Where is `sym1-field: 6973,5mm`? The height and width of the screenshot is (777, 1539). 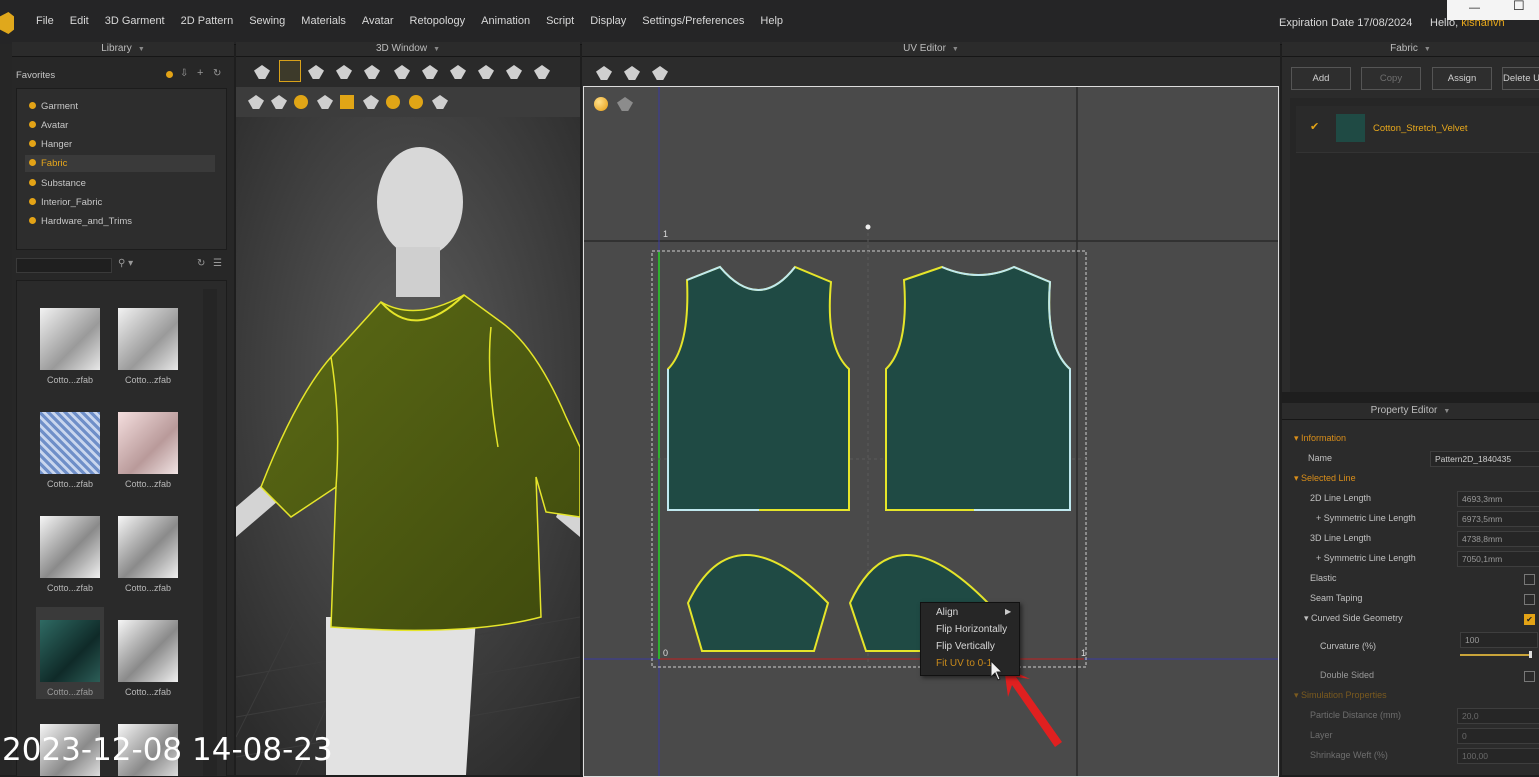 sym1-field: 6973,5mm is located at coordinates (1498, 519).